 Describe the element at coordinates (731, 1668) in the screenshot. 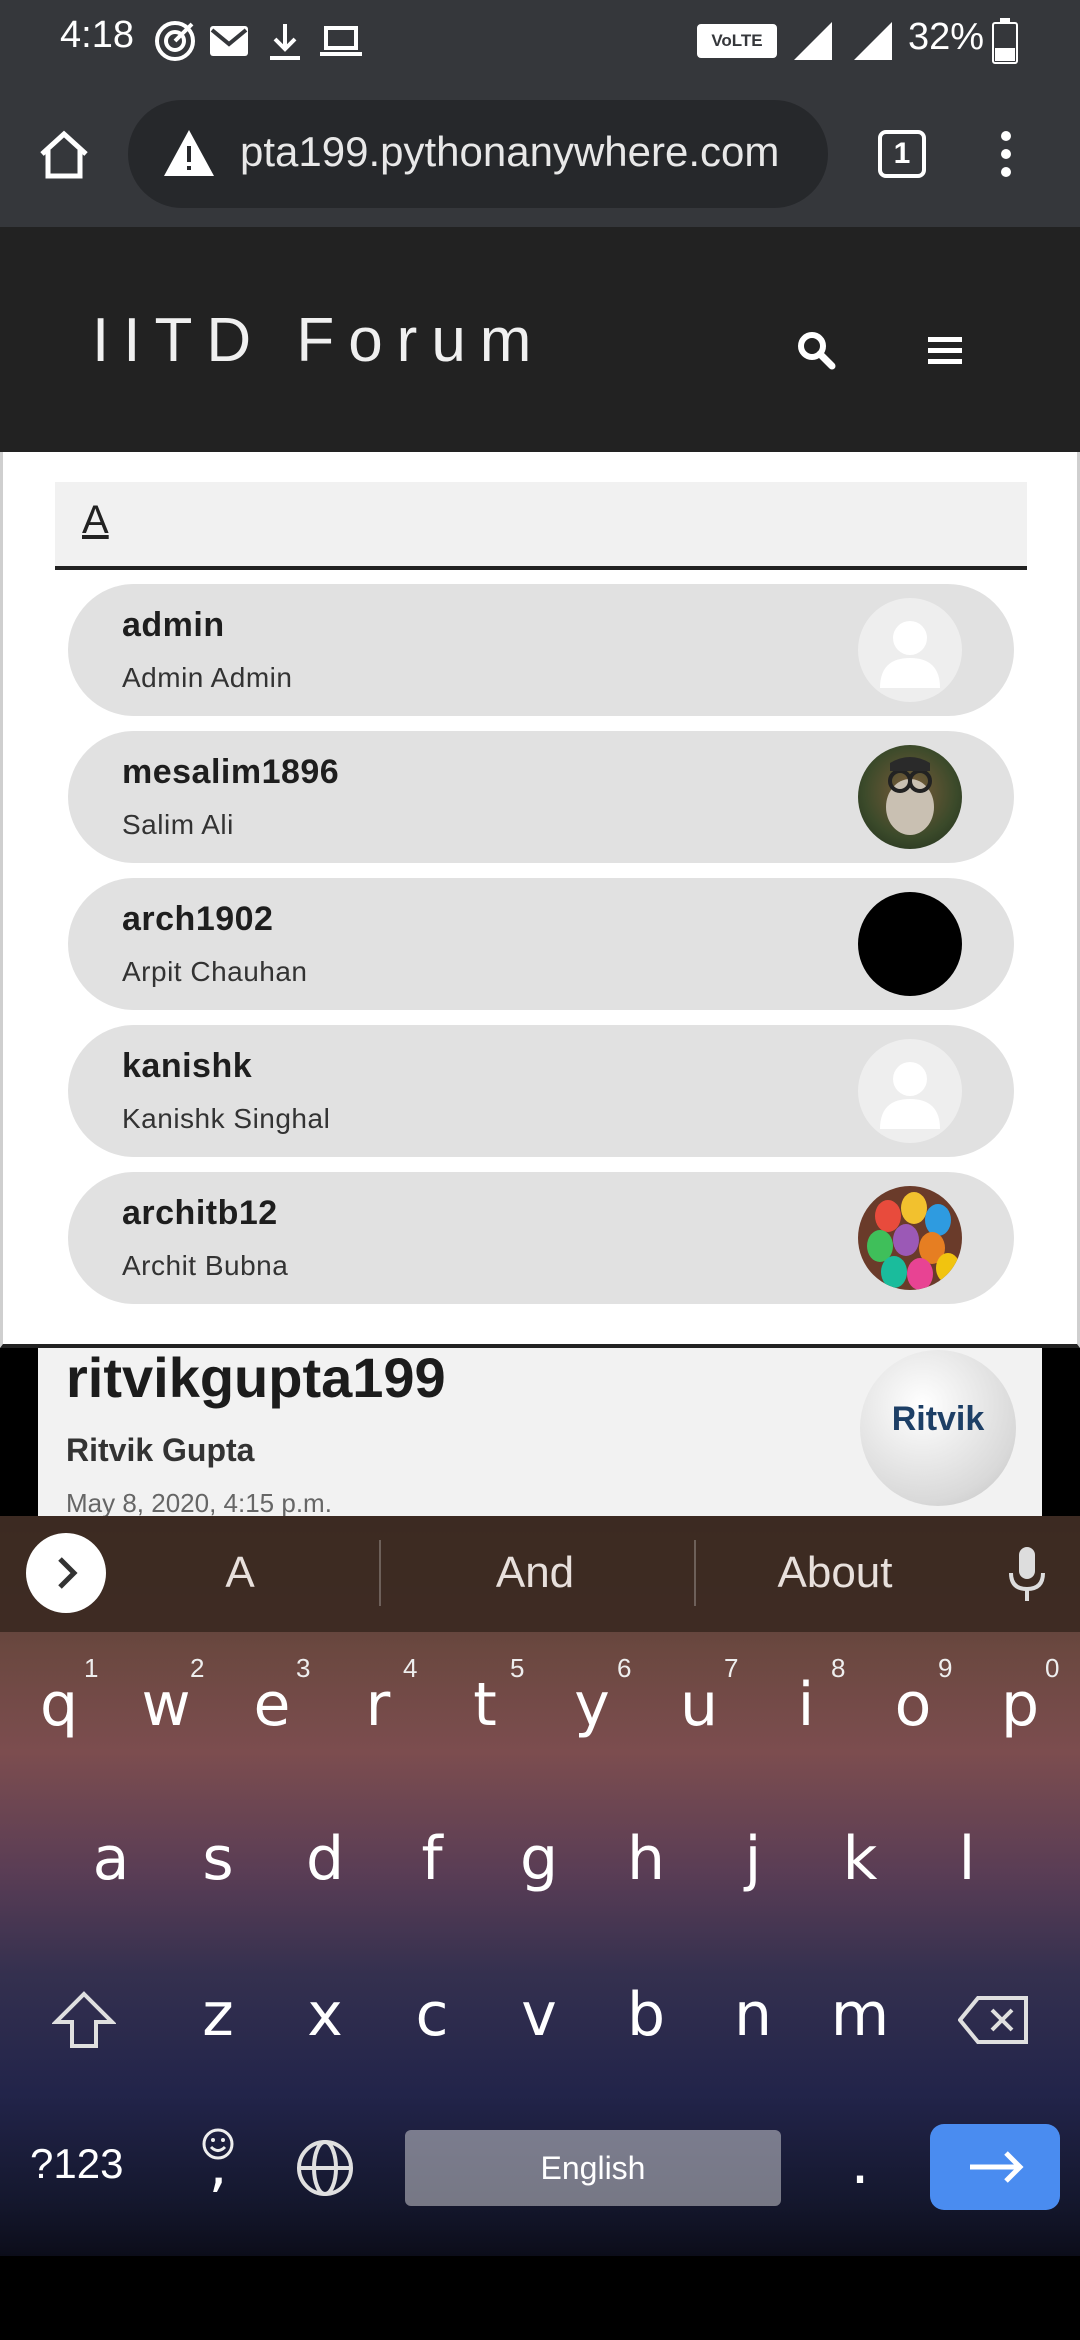

I see `key-hint: 7` at that location.